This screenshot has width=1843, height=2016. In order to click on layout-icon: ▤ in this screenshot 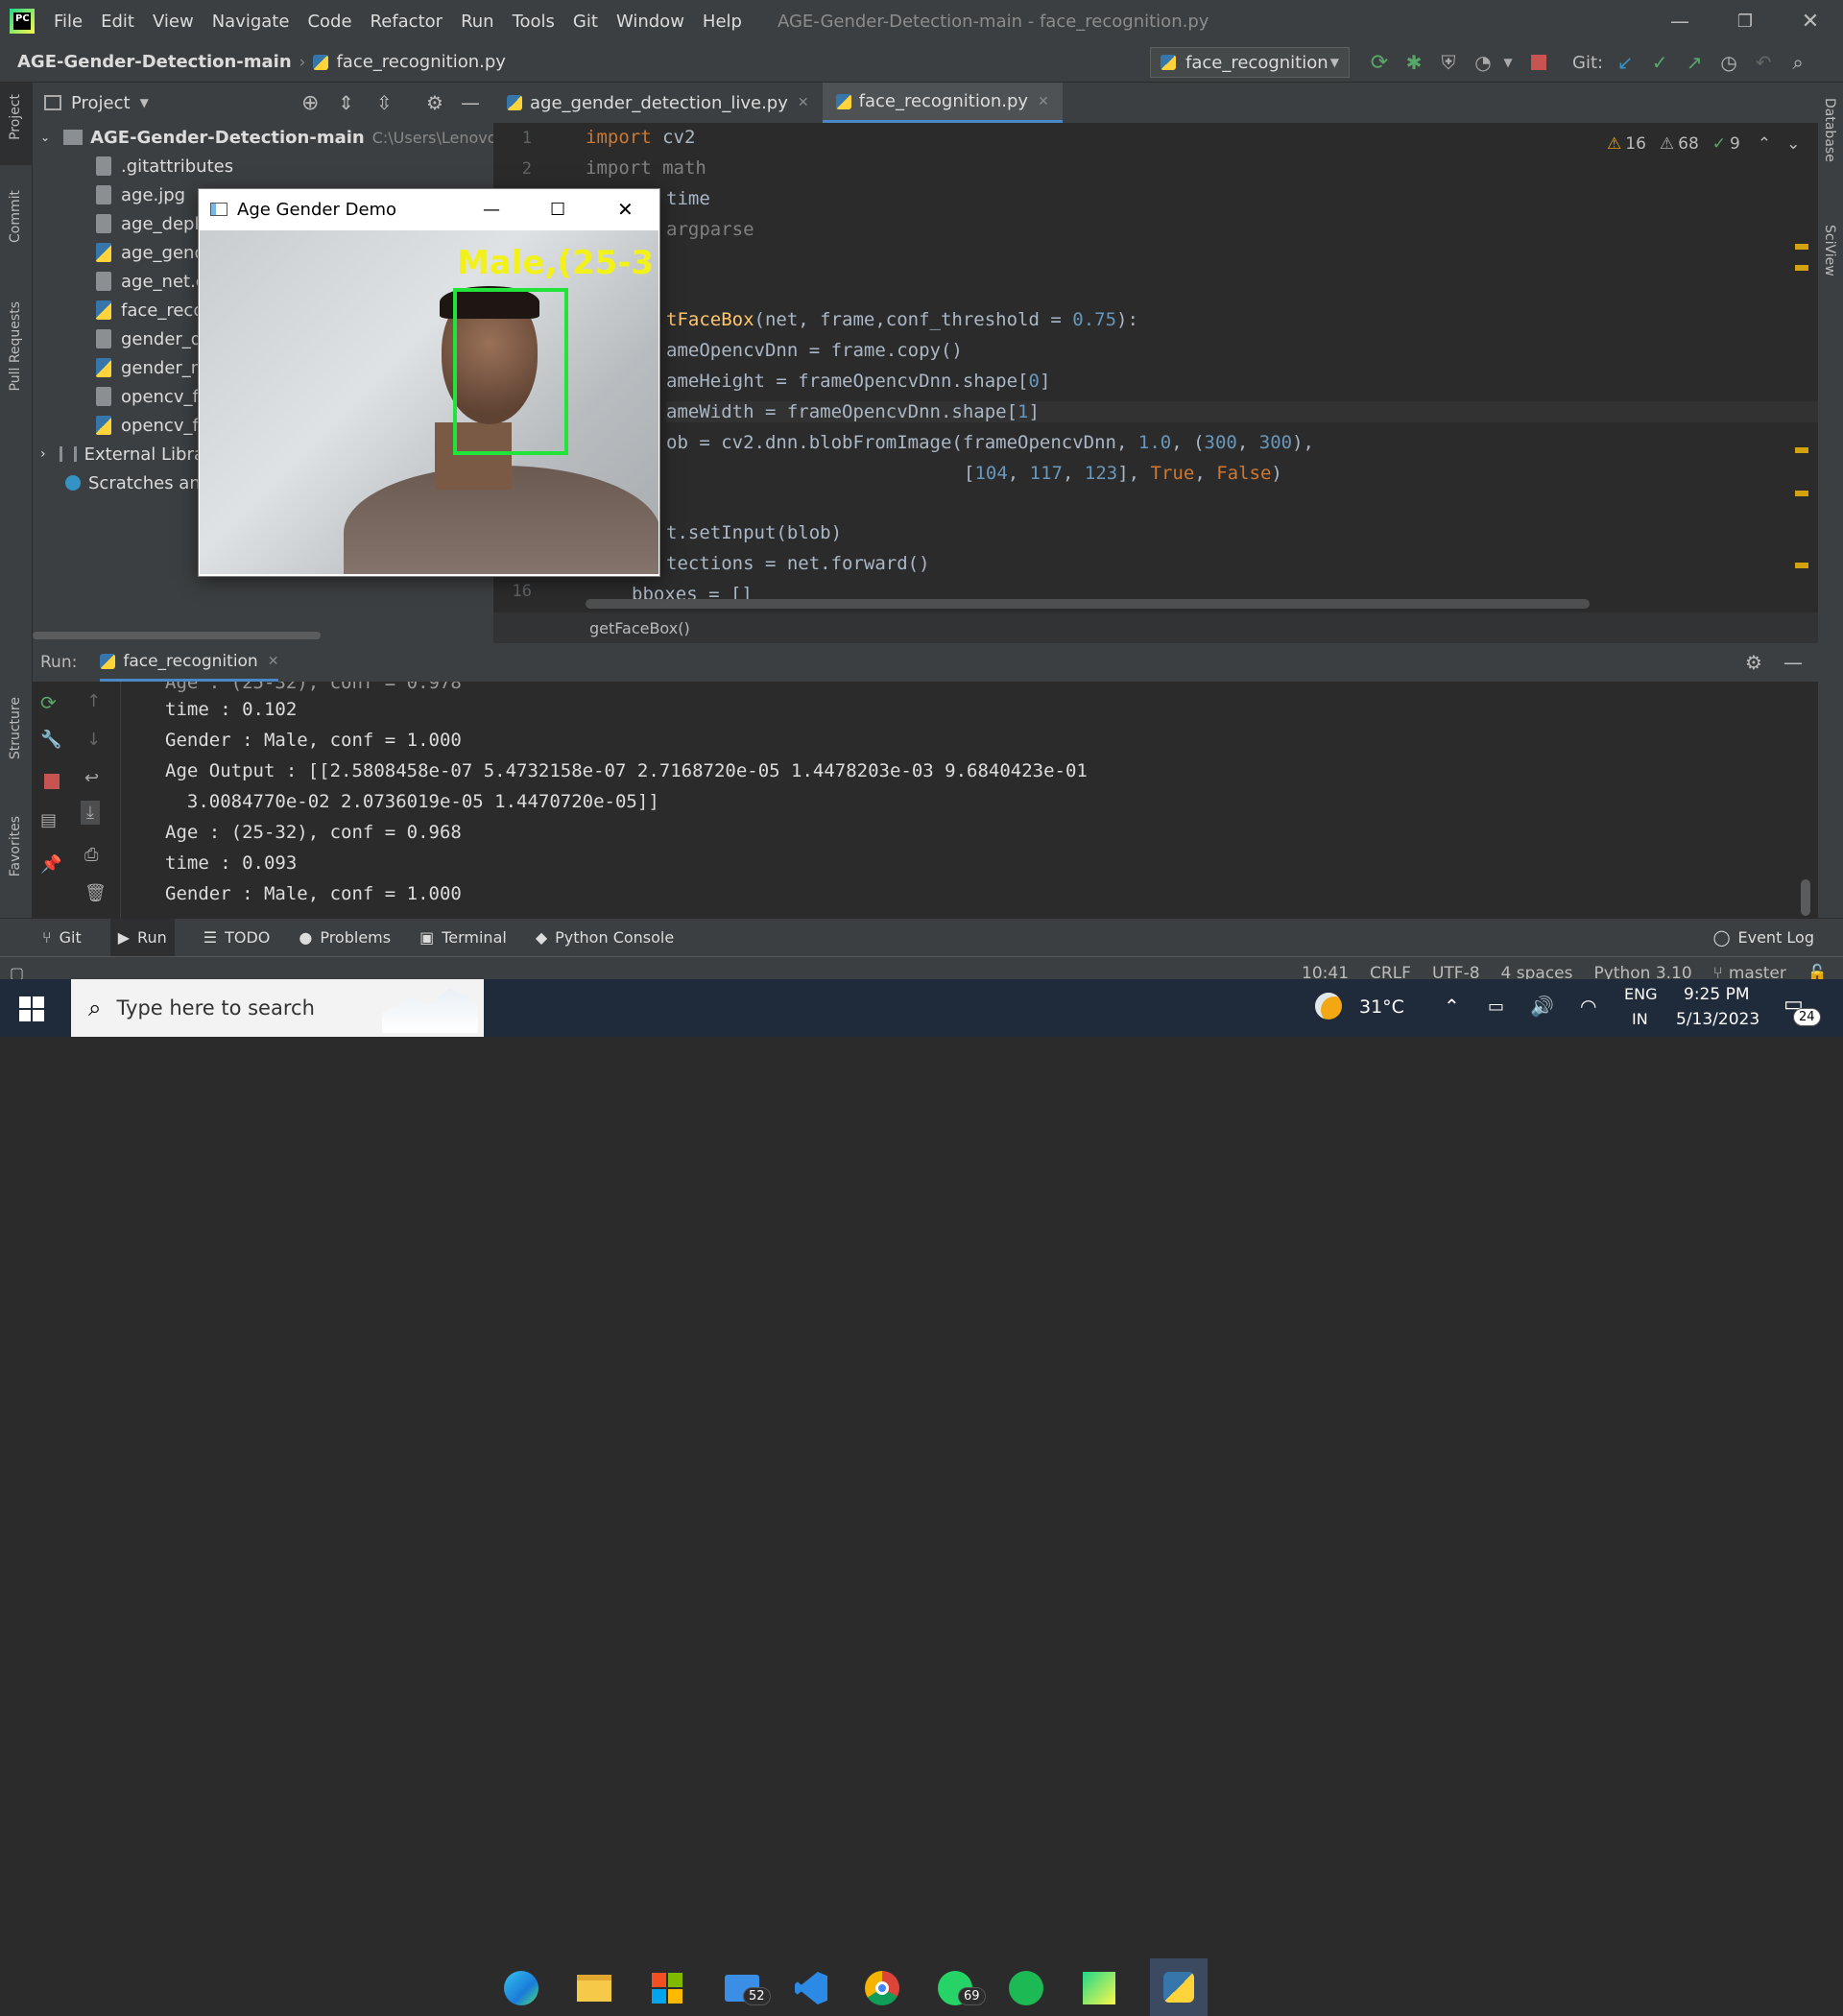, I will do `click(48, 820)`.